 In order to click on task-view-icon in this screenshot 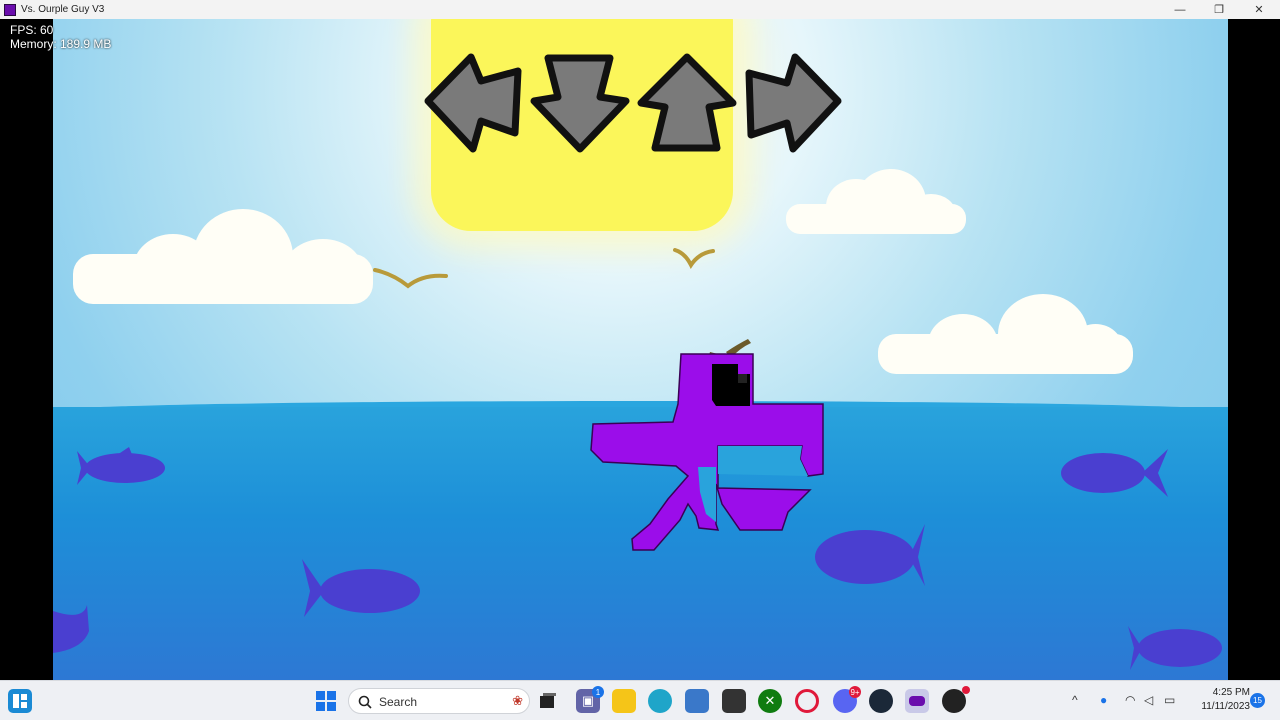, I will do `click(548, 701)`.